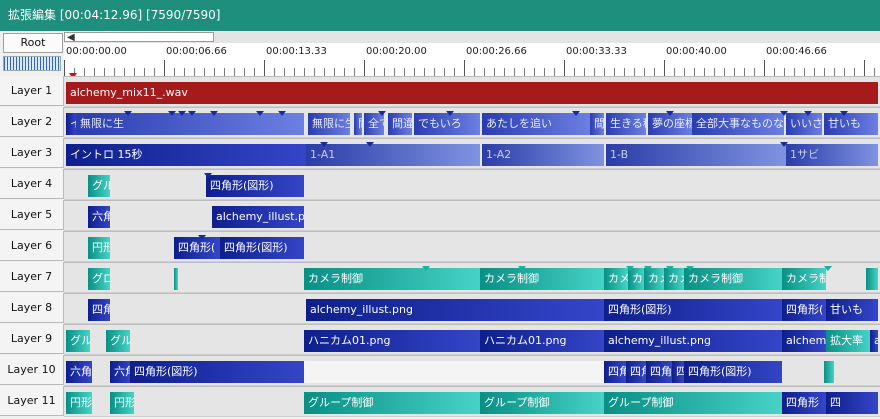  I want to click on timeline-clip: 全て, so click(374, 124).